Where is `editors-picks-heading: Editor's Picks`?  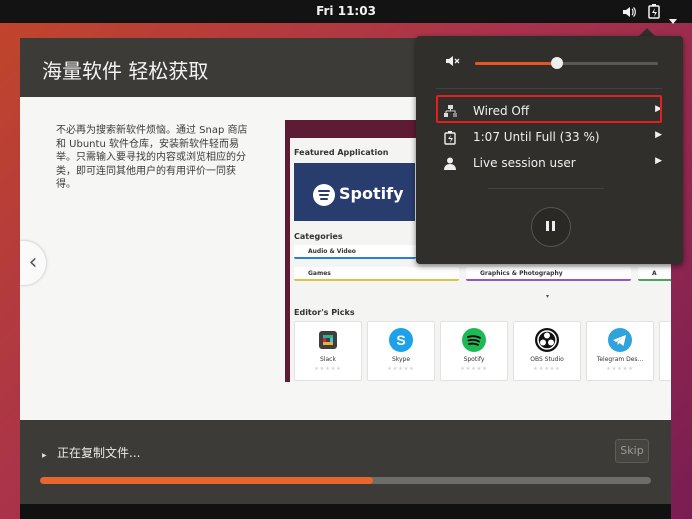 editors-picks-heading: Editor's Picks is located at coordinates (324, 312).